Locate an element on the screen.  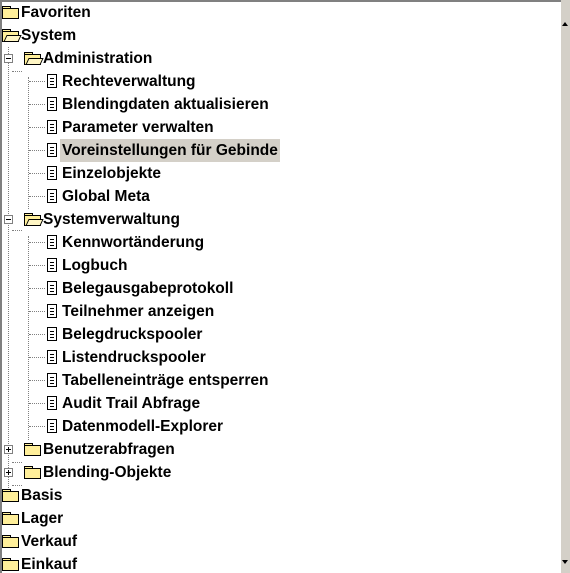
tree-leaf-sv-2: Belegausgabeprotokoll is located at coordinates (281, 288).